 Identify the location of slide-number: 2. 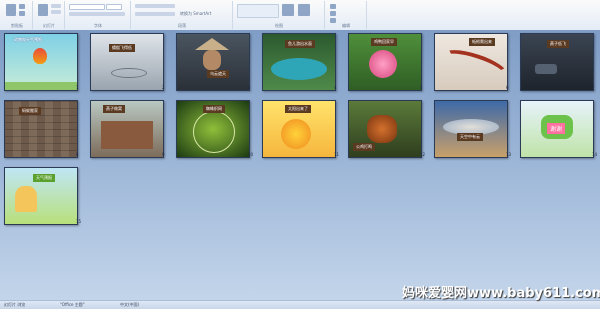
(163, 87).